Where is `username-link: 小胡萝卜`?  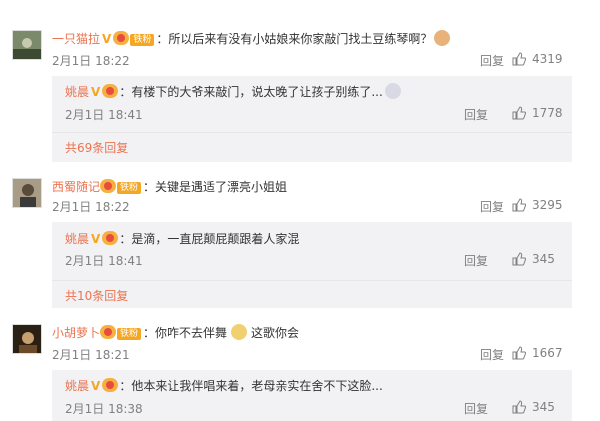 username-link: 小胡萝卜 is located at coordinates (76, 333).